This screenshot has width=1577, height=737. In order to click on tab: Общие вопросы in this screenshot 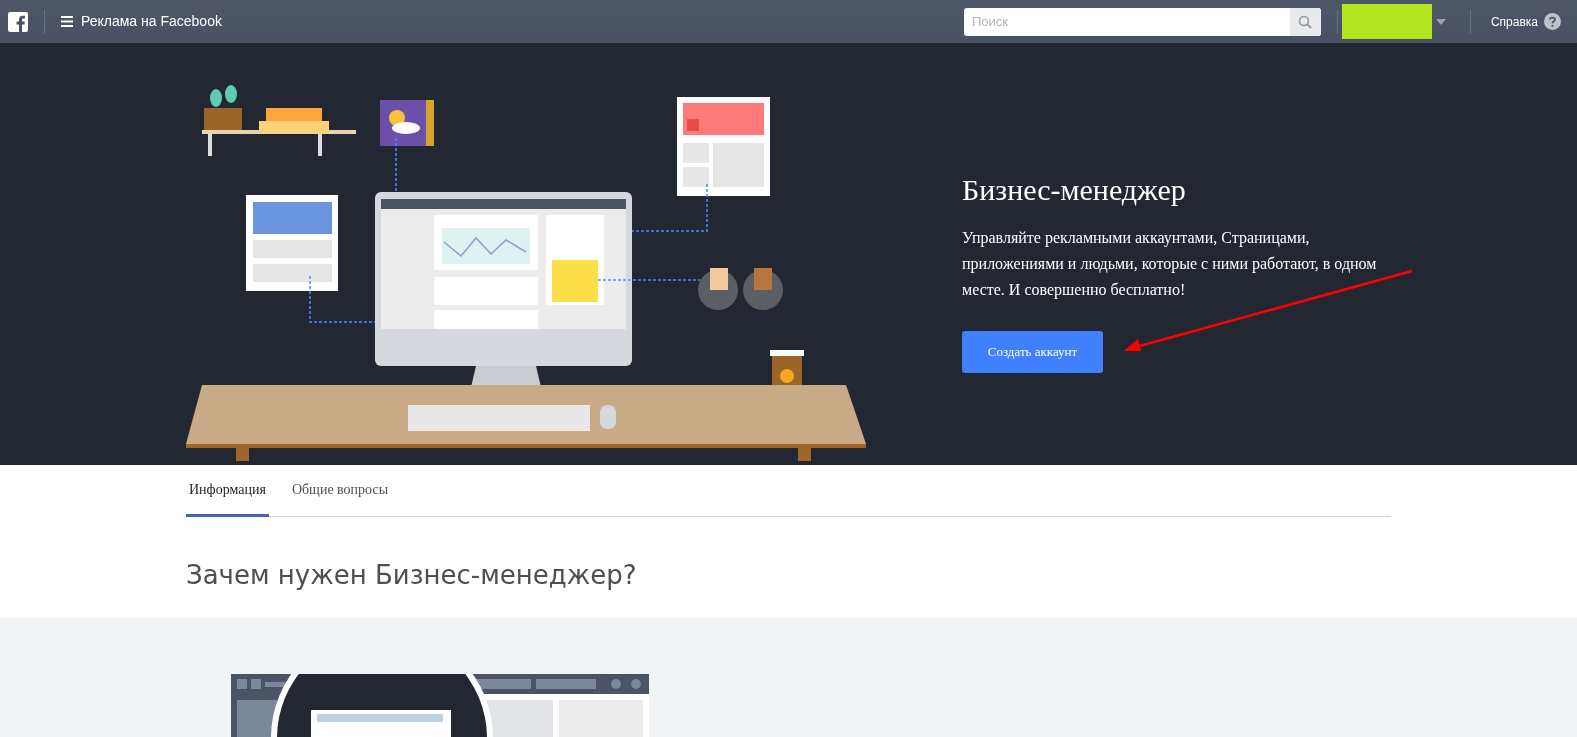, I will do `click(340, 491)`.